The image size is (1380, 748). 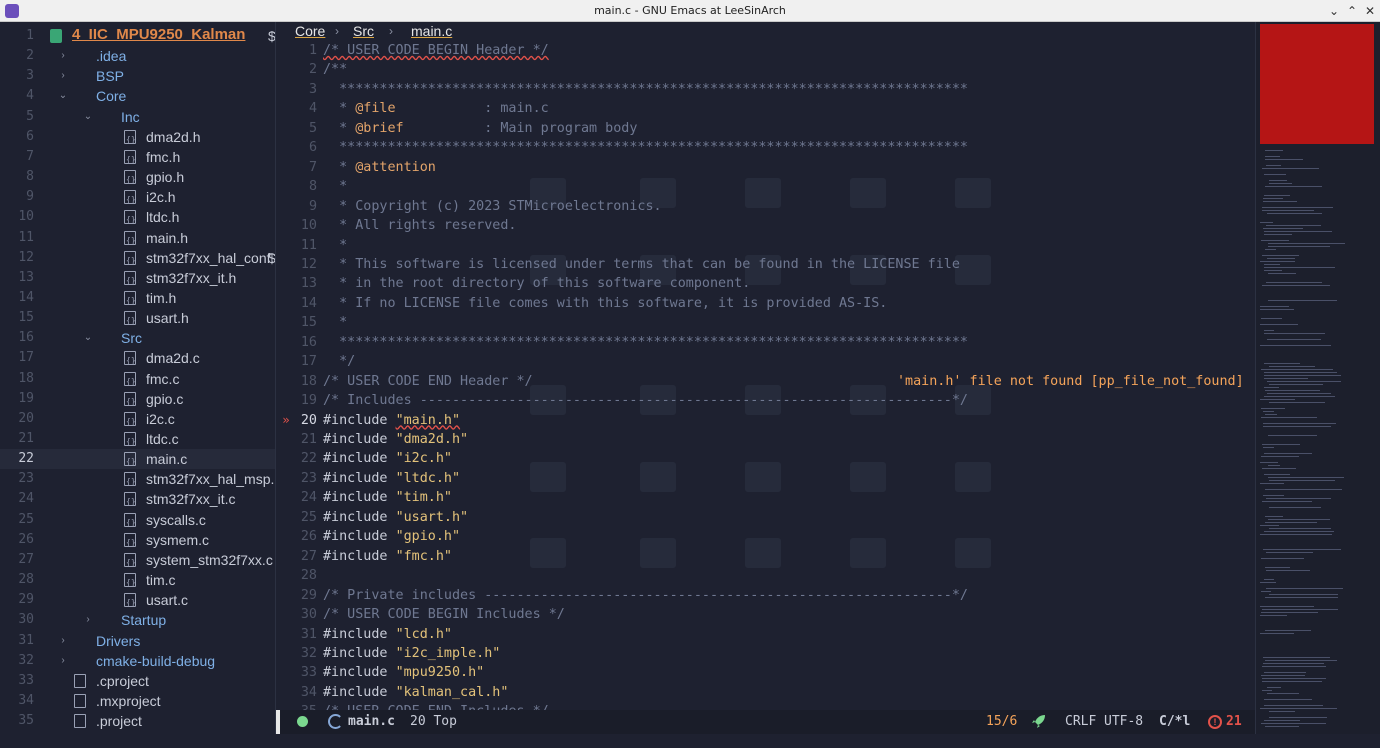 What do you see at coordinates (137, 319) in the screenshot?
I see `tree-file-row: 15 usart.h` at bounding box center [137, 319].